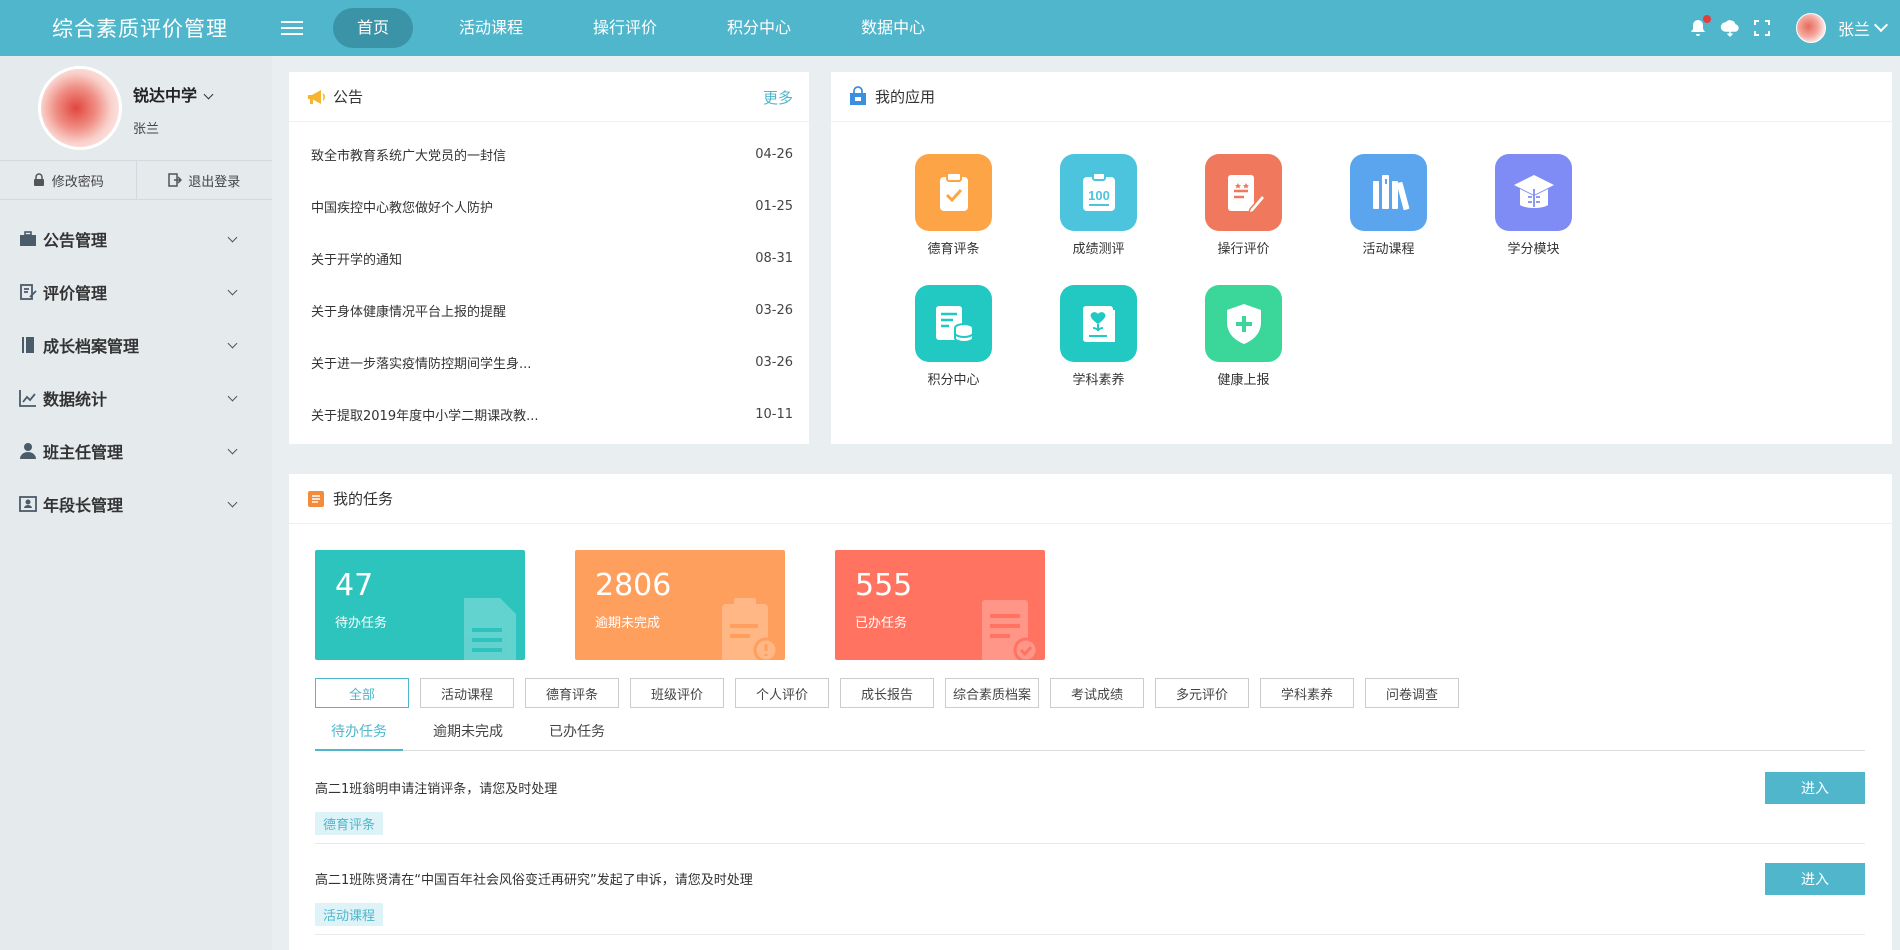  Describe the element at coordinates (1098, 350) in the screenshot. I see `app-subject-literacy: 学科素养` at that location.